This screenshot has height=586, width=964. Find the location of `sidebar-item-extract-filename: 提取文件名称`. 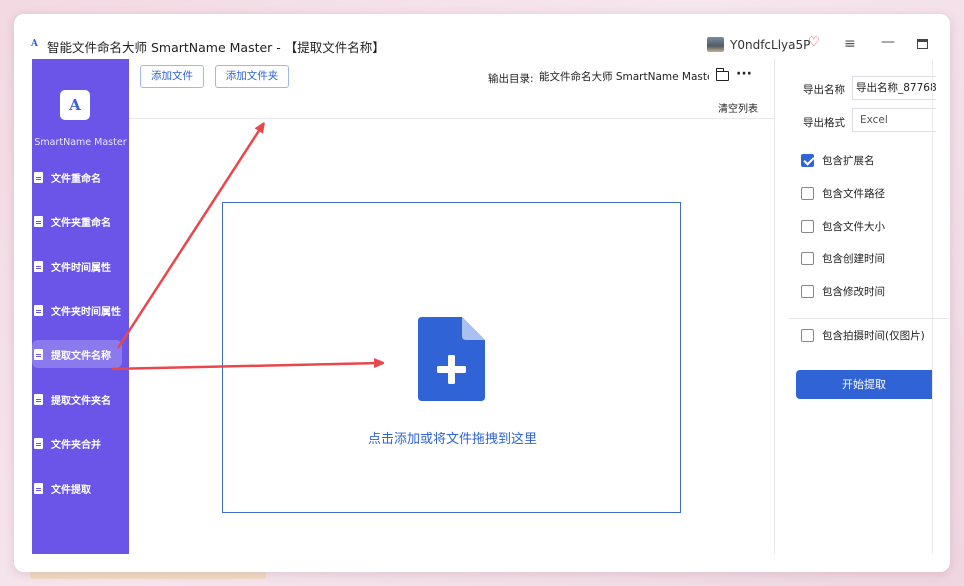

sidebar-item-extract-filename: 提取文件名称 is located at coordinates (77, 354).